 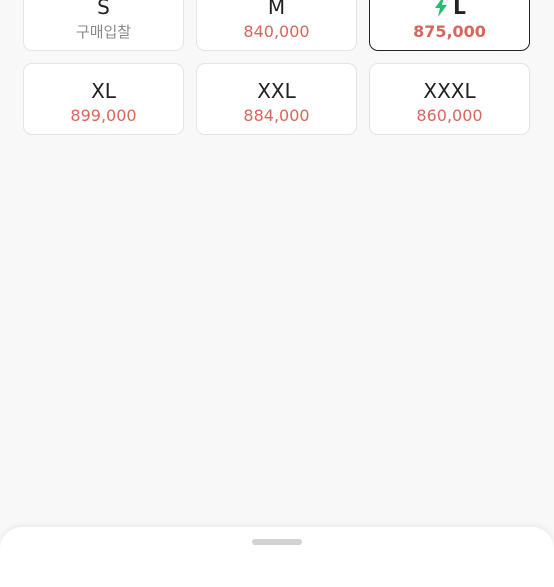 I want to click on size-price: 899,000, so click(x=103, y=115).